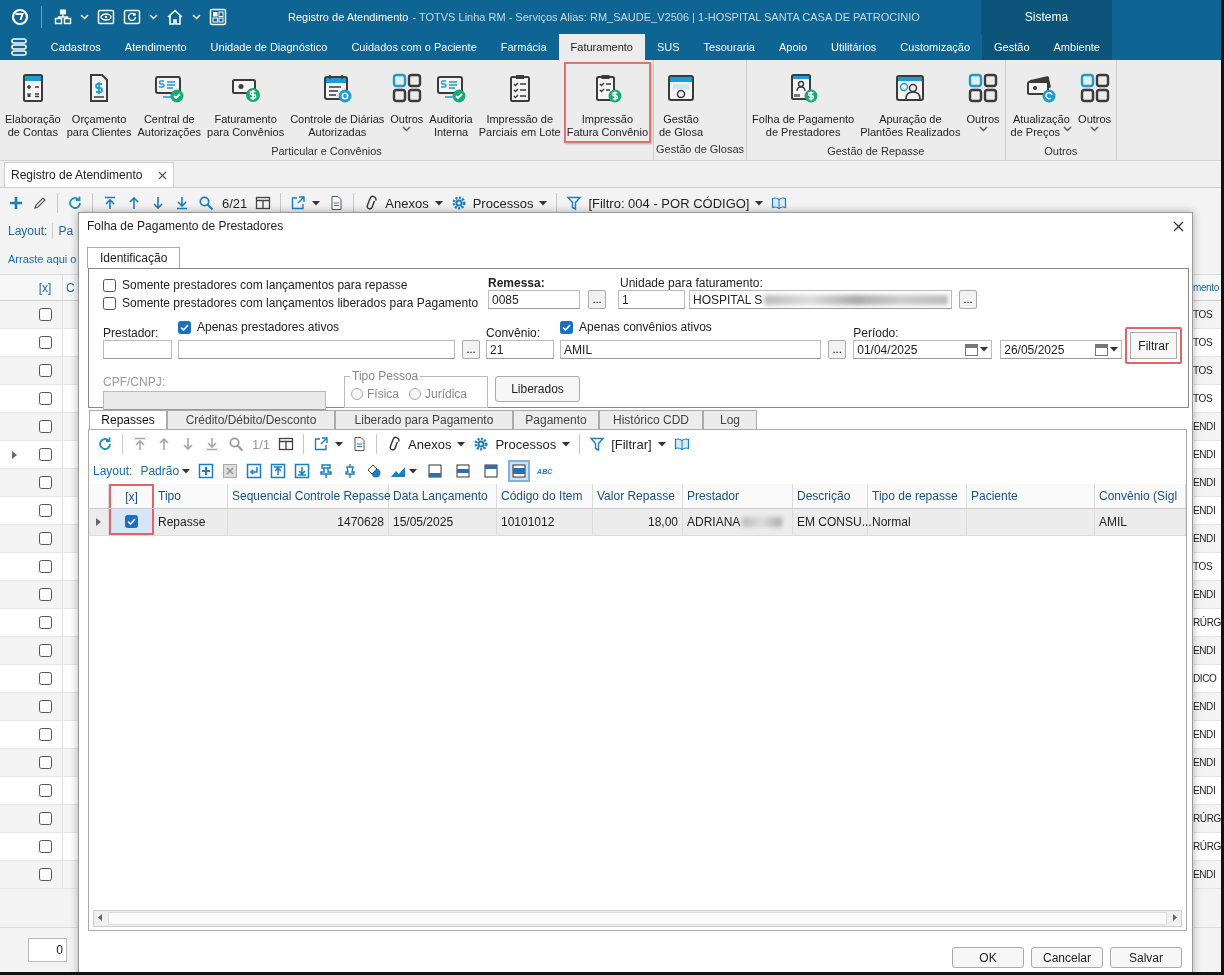  Describe the element at coordinates (407, 203) in the screenshot. I see `attachments-menu: Anexos` at that location.